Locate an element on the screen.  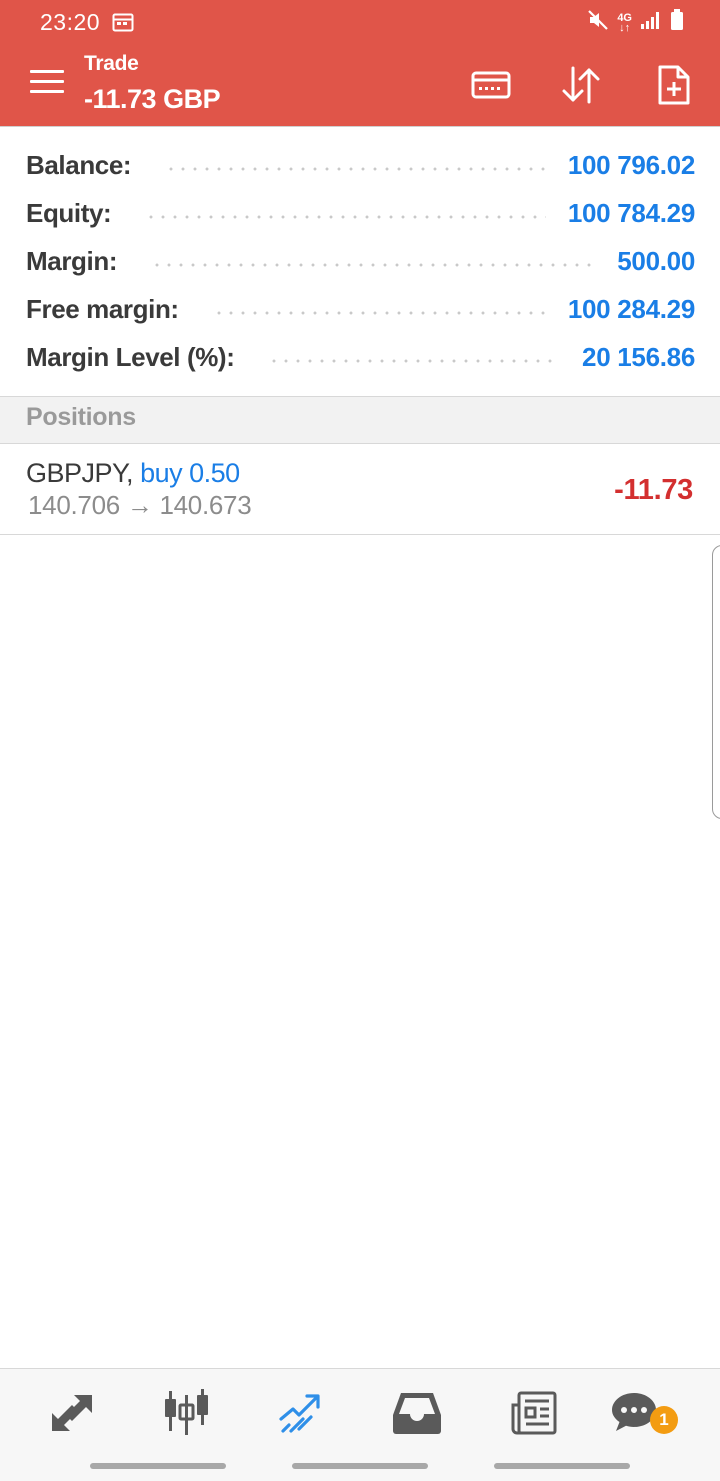
balance-value: 100 796.02 is located at coordinates (631, 164).